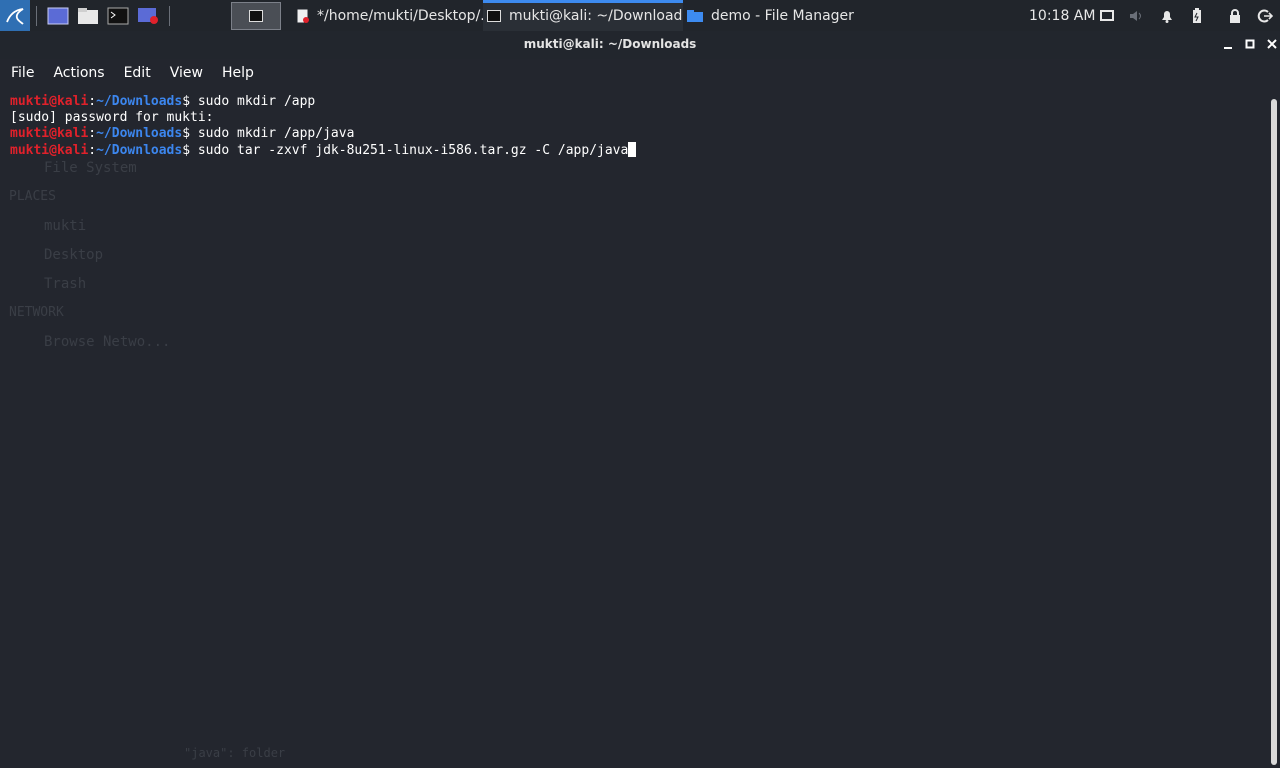 This screenshot has height=768, width=1280. I want to click on task-terminal: mukti@kali: ~/Downloads, so click(583, 15).